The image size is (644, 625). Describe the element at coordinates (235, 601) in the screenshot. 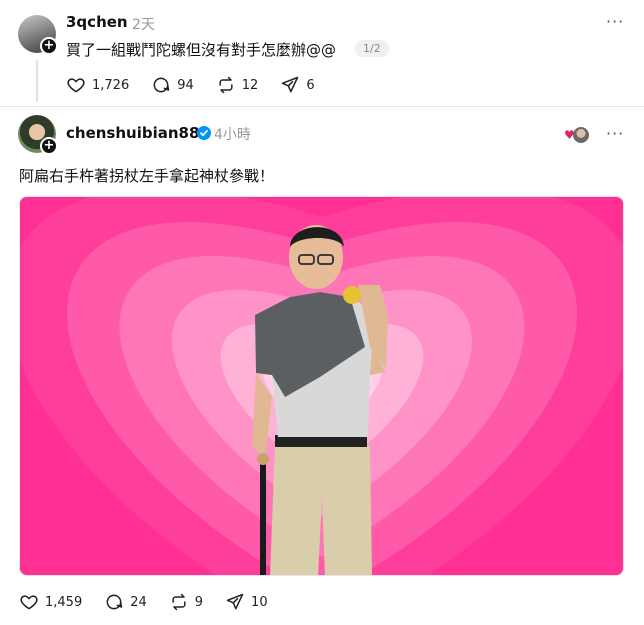

I see `share-icon` at that location.